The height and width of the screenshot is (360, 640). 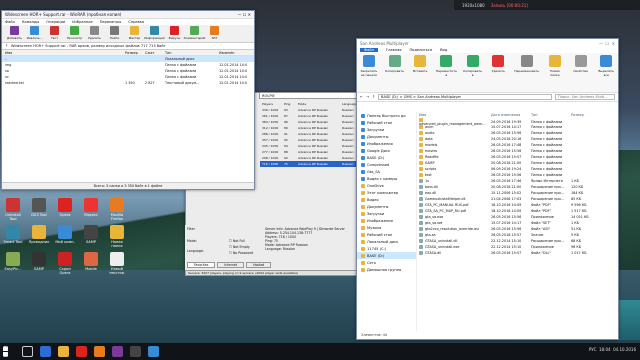 What do you see at coordinates (386, 115) in the screenshot?
I see `nav-item: Панель быстрого до` at bounding box center [386, 115].